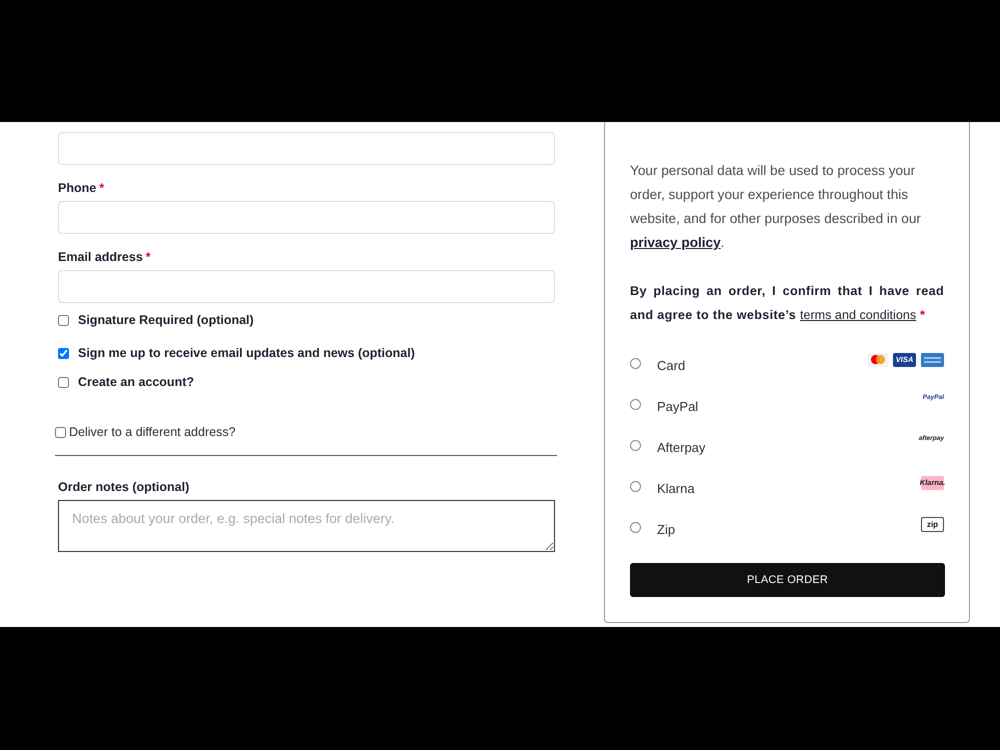 This screenshot has width=1000, height=750. Describe the element at coordinates (932, 524) in the screenshot. I see `payment-logo: zip` at that location.